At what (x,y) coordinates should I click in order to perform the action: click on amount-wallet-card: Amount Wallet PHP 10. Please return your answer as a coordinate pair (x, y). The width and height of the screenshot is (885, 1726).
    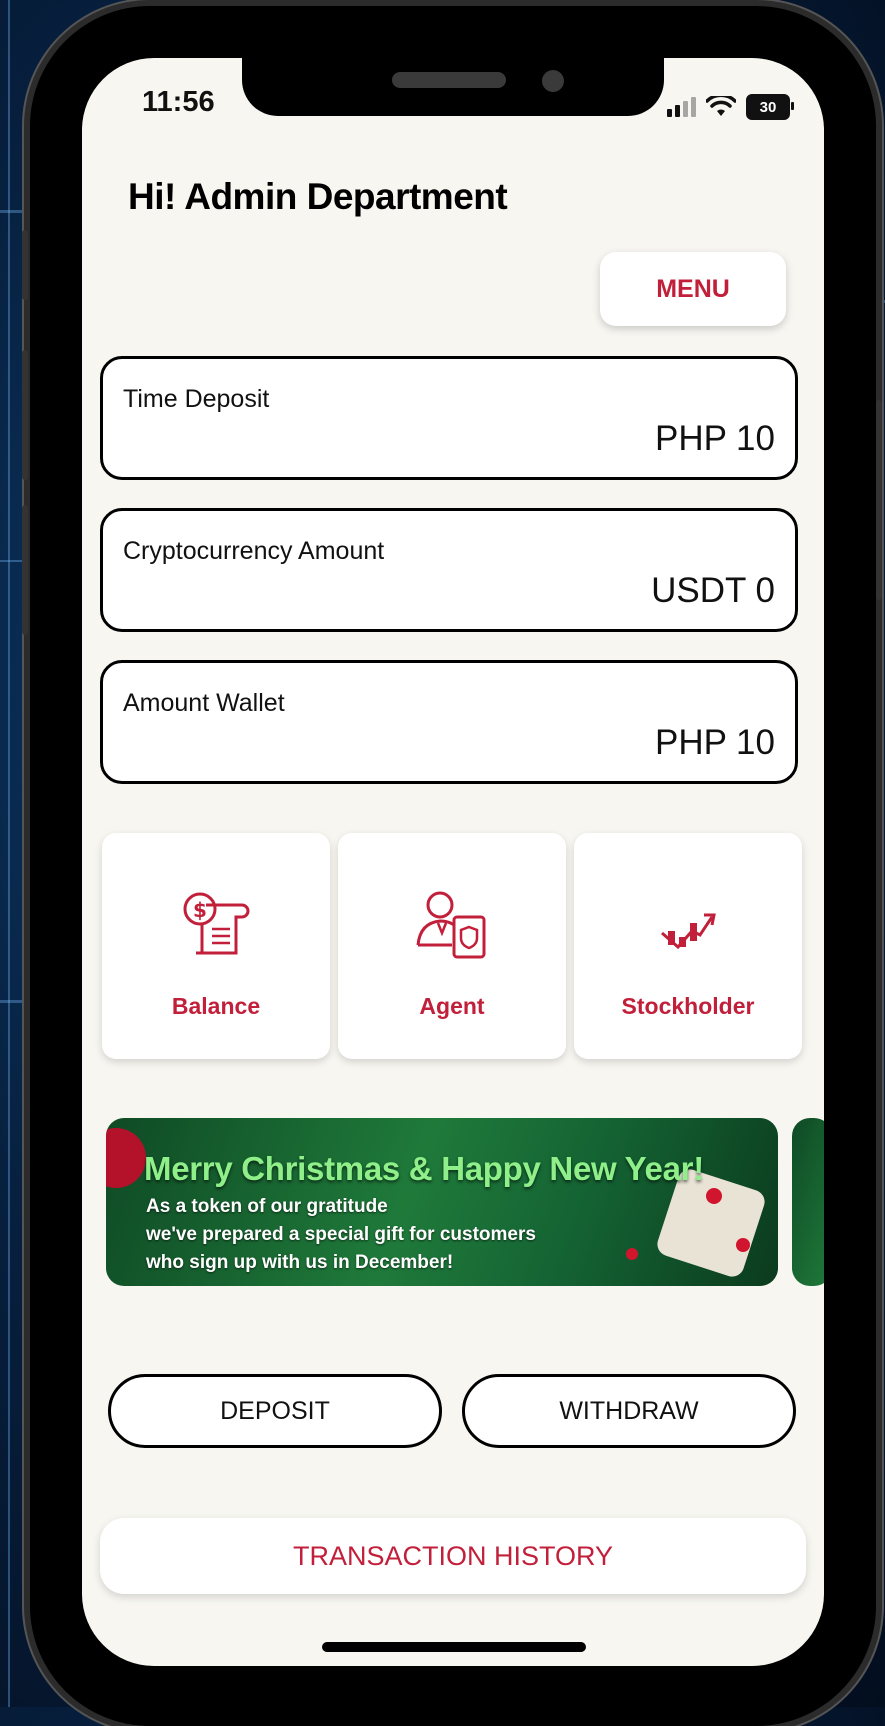
    Looking at the image, I should click on (449, 722).